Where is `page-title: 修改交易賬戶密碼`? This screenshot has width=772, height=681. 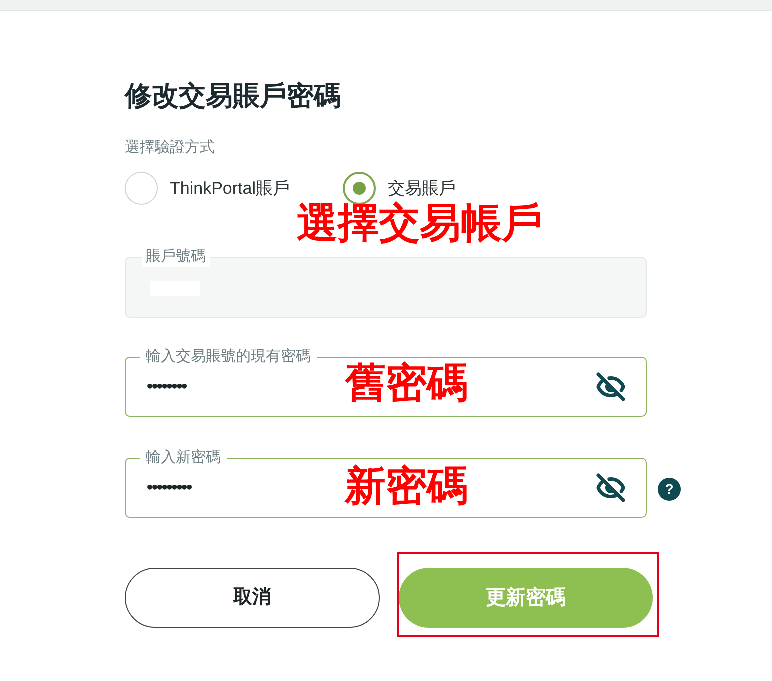 page-title: 修改交易賬戶密碼 is located at coordinates (233, 96).